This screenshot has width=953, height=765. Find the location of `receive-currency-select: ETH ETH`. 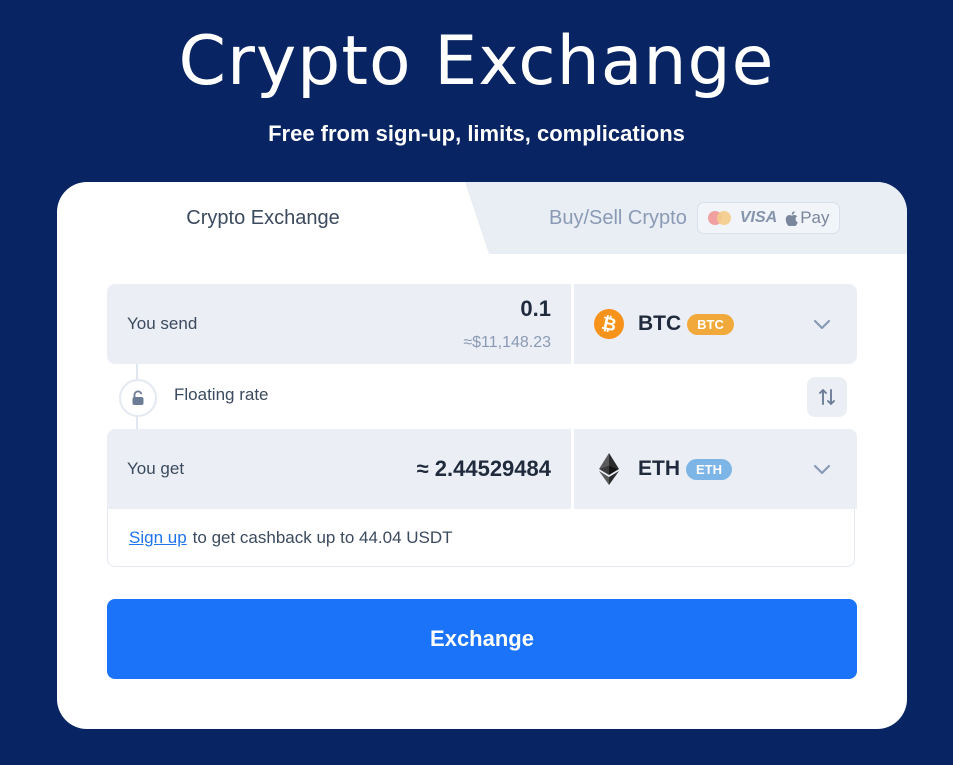

receive-currency-select: ETH ETH is located at coordinates (663, 469).